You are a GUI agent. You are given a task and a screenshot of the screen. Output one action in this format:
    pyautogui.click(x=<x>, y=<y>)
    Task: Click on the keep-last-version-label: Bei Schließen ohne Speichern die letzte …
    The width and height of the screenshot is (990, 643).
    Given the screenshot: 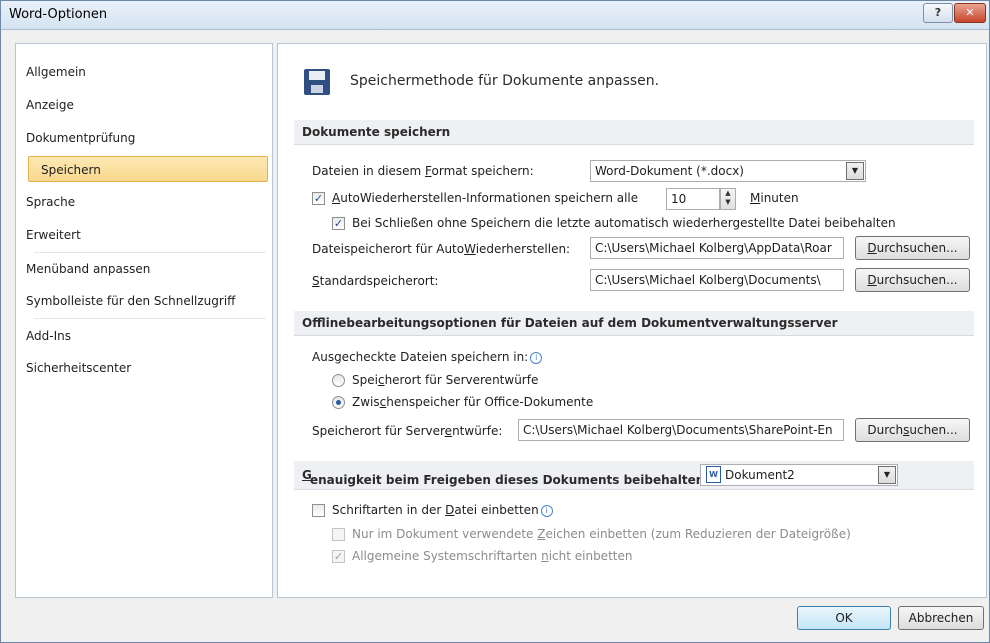 What is the action you would take?
    pyautogui.click(x=624, y=223)
    